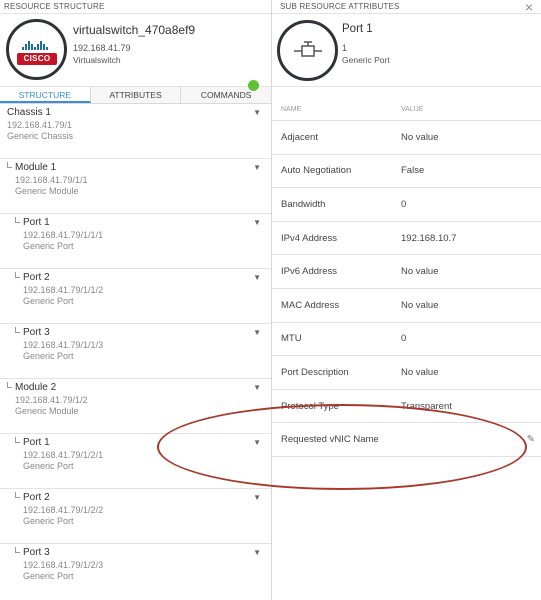 The height and width of the screenshot is (600, 541). Describe the element at coordinates (412, 109) in the screenshot. I see `column-value-header: VALUE` at that location.